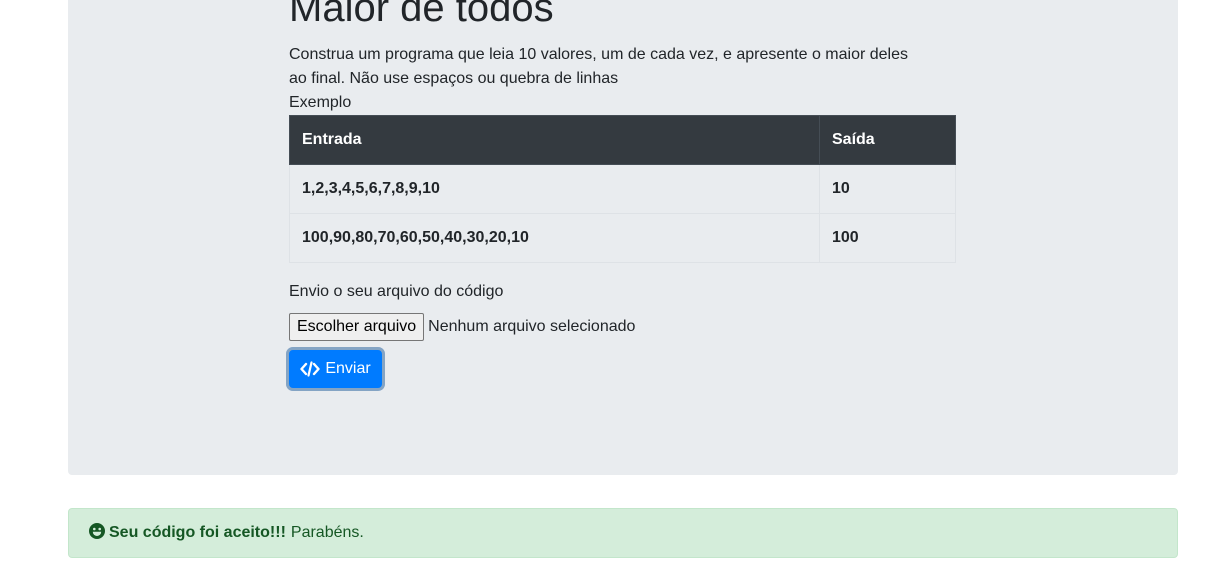 The width and height of the screenshot is (1228, 585). Describe the element at coordinates (357, 327) in the screenshot. I see `choose-file-button: Escolher arquivo` at that location.